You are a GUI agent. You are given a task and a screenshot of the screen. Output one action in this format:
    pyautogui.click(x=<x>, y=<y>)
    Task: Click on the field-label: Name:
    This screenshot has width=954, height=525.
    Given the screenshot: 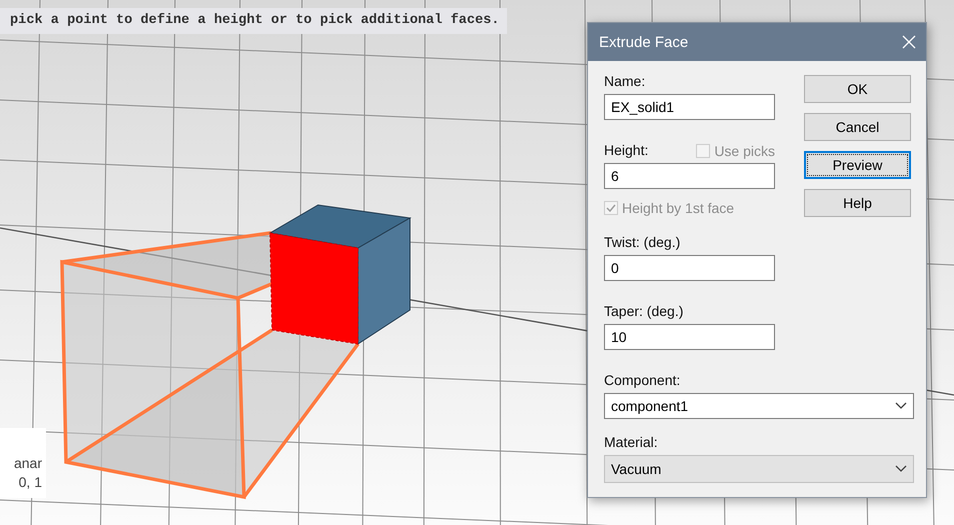 What is the action you would take?
    pyautogui.click(x=625, y=81)
    